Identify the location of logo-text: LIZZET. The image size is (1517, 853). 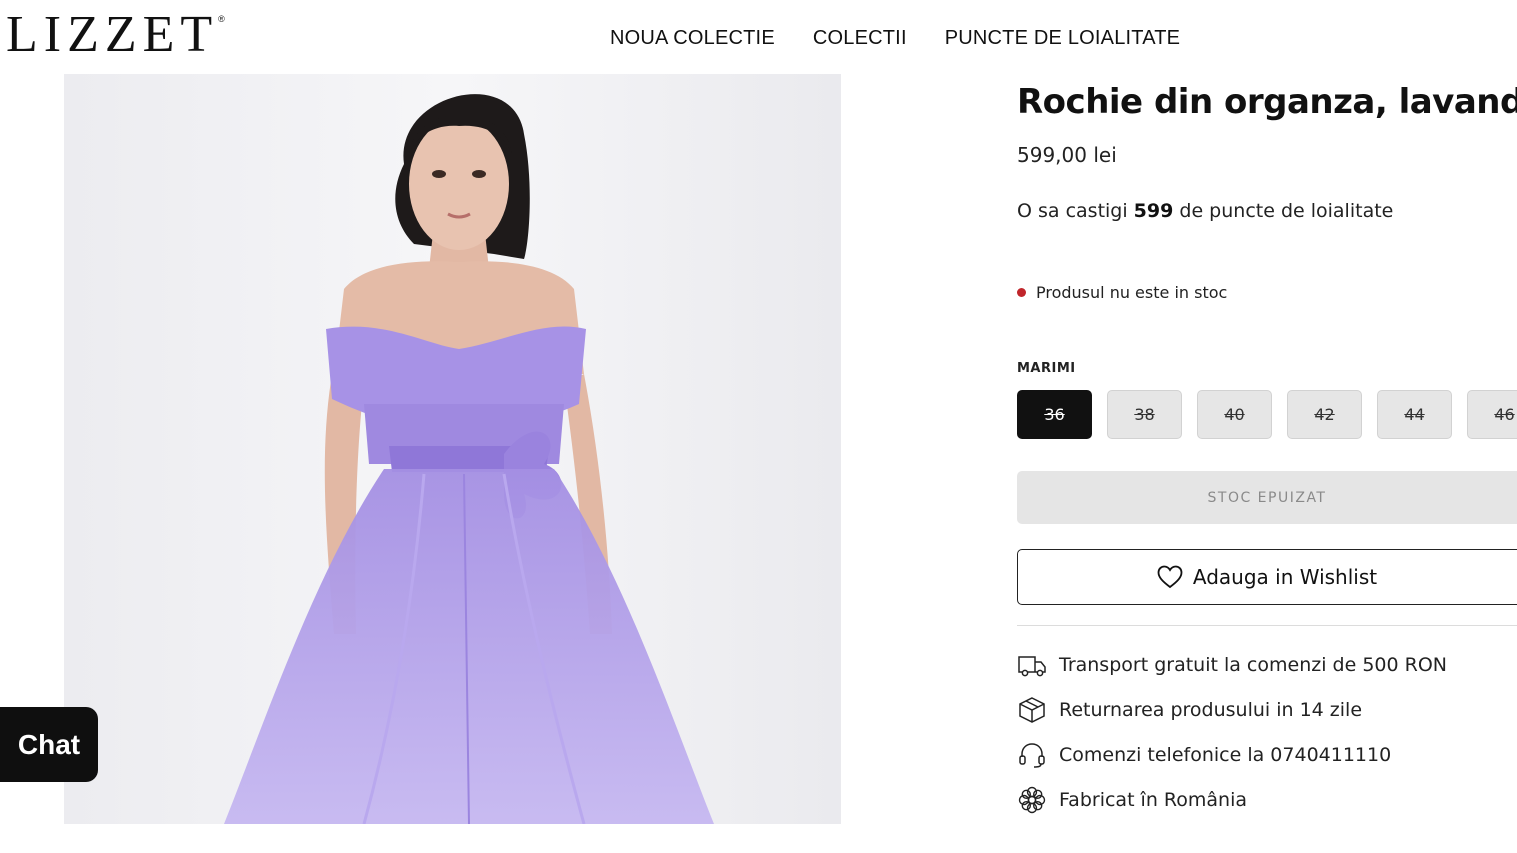
(112, 34).